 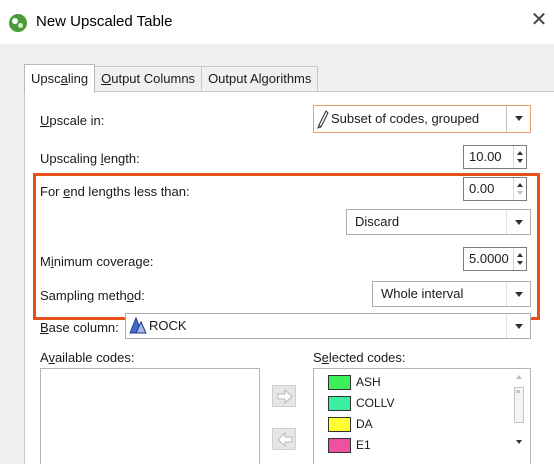 What do you see at coordinates (323, 119) in the screenshot?
I see `pencil-icon` at bounding box center [323, 119].